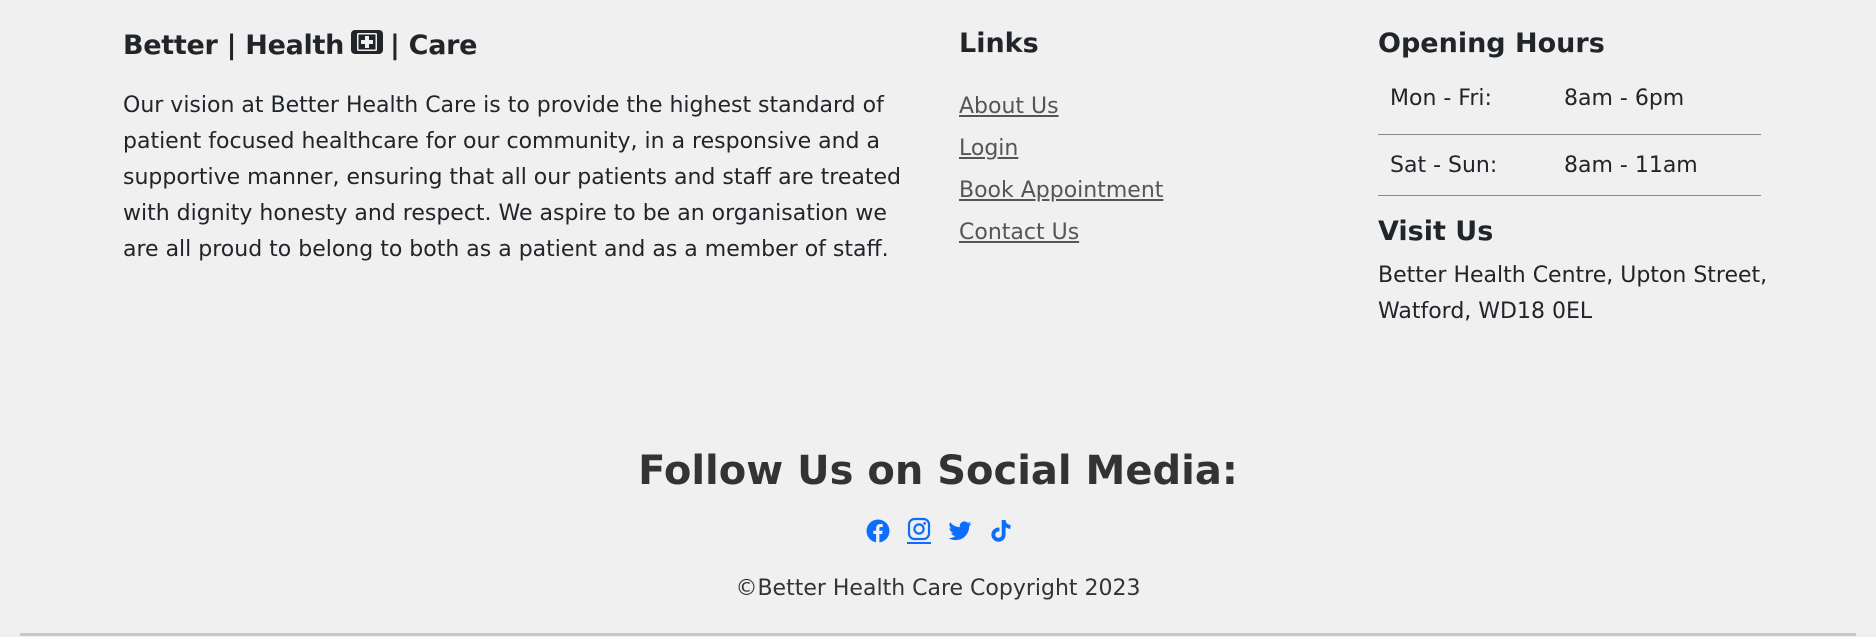 This screenshot has height=637, width=1876. What do you see at coordinates (1061, 110) in the screenshot?
I see `list-item: About Us` at bounding box center [1061, 110].